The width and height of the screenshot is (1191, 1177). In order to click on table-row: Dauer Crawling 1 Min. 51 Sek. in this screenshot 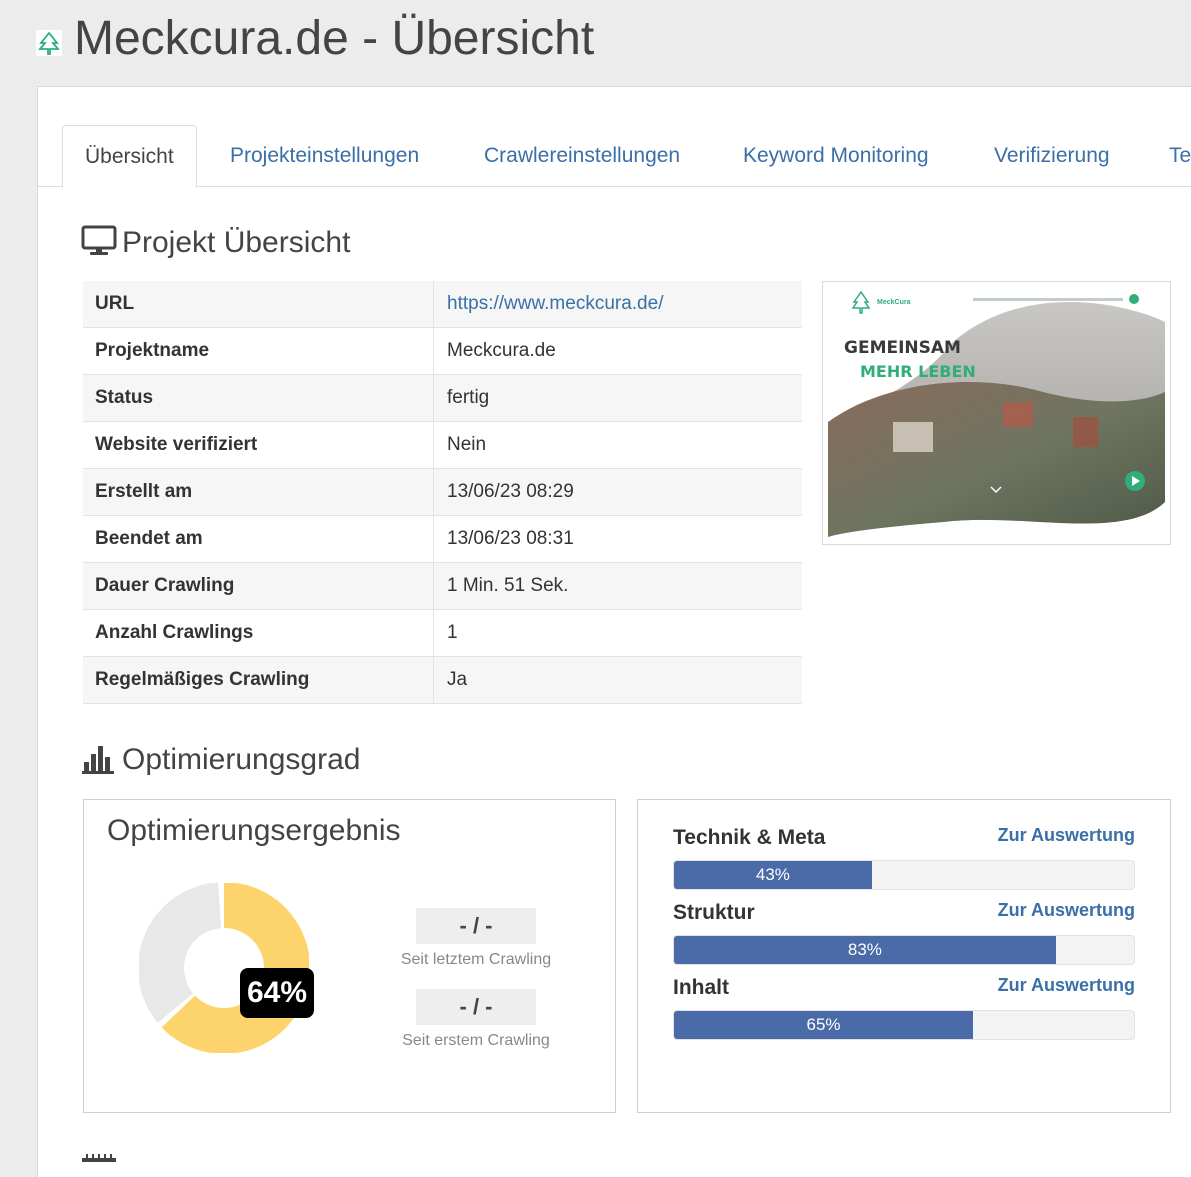, I will do `click(442, 586)`.